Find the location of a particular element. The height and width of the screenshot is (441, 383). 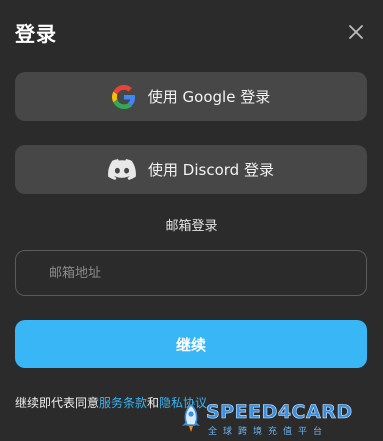

terms-of-service-link: 服务条款 is located at coordinates (123, 403).